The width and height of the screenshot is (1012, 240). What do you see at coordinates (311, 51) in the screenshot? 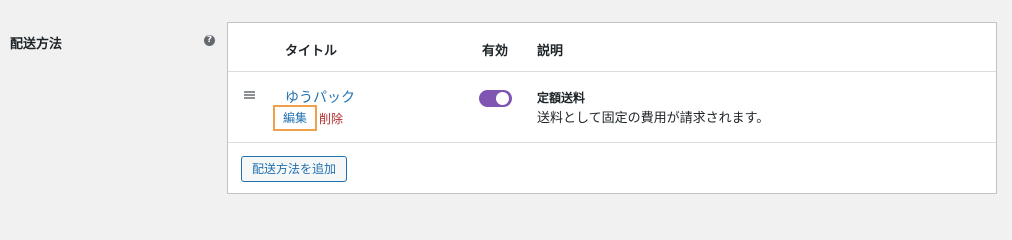
I see `header-title: タイトル` at bounding box center [311, 51].